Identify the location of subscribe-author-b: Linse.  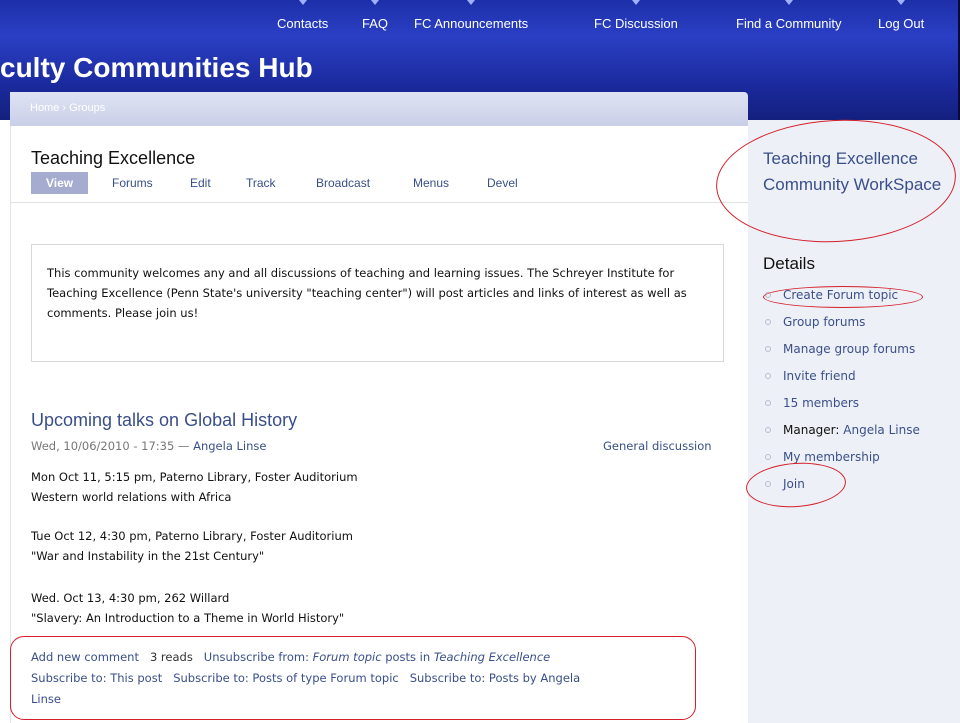
(46, 699).